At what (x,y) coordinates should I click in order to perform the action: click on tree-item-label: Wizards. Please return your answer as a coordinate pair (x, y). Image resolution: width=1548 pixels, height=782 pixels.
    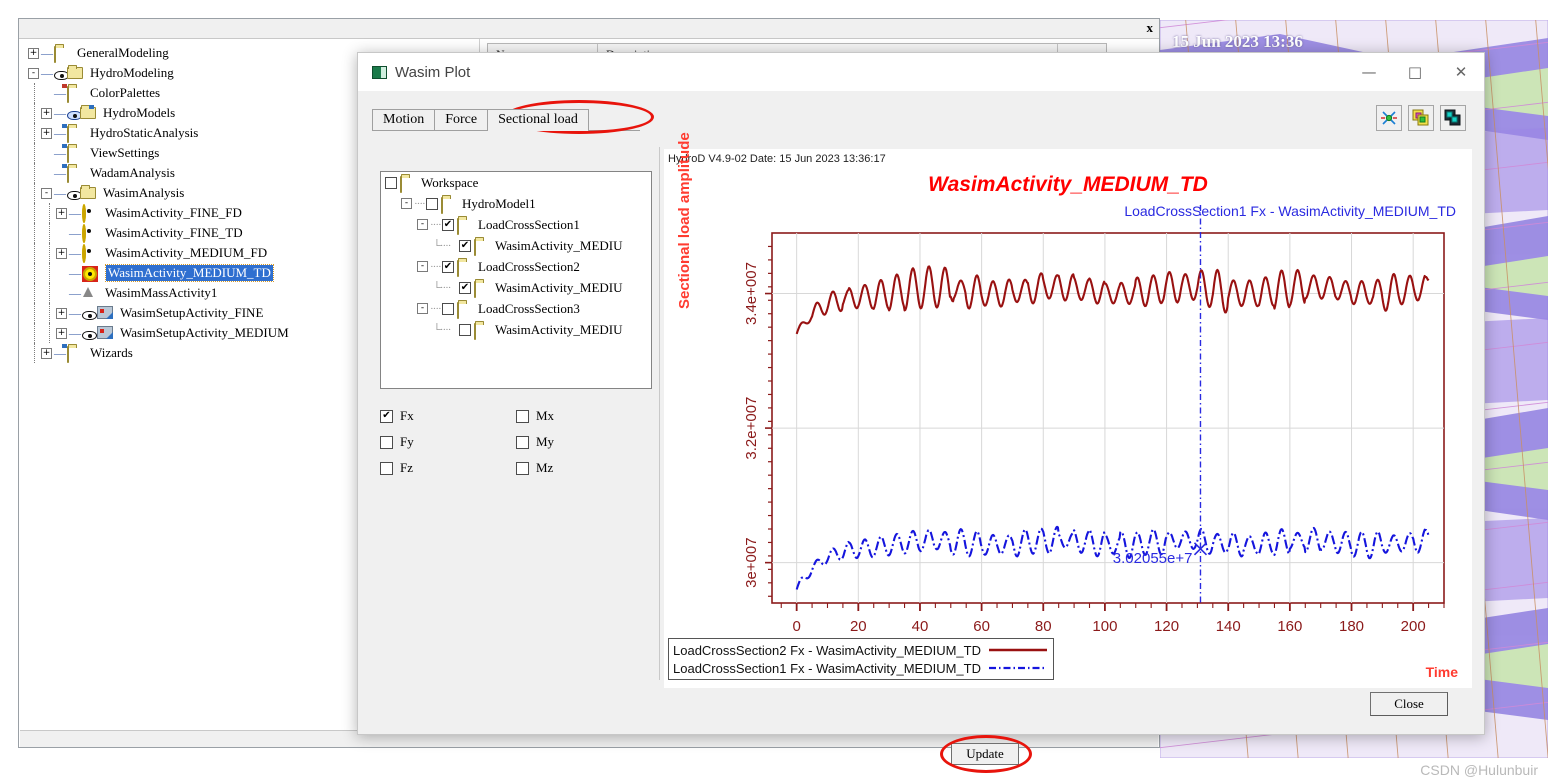
    Looking at the image, I should click on (111, 353).